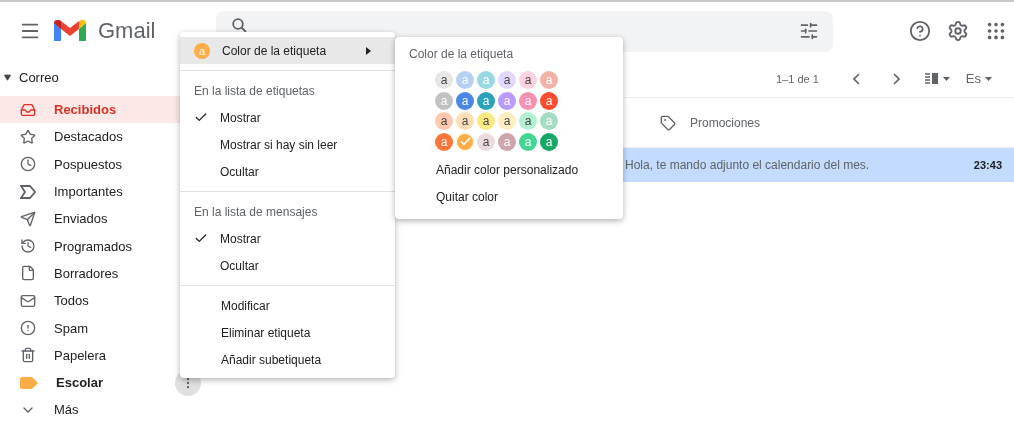 The width and height of the screenshot is (1014, 436). Describe the element at coordinates (202, 50) in the screenshot. I see `color-badge: a` at that location.